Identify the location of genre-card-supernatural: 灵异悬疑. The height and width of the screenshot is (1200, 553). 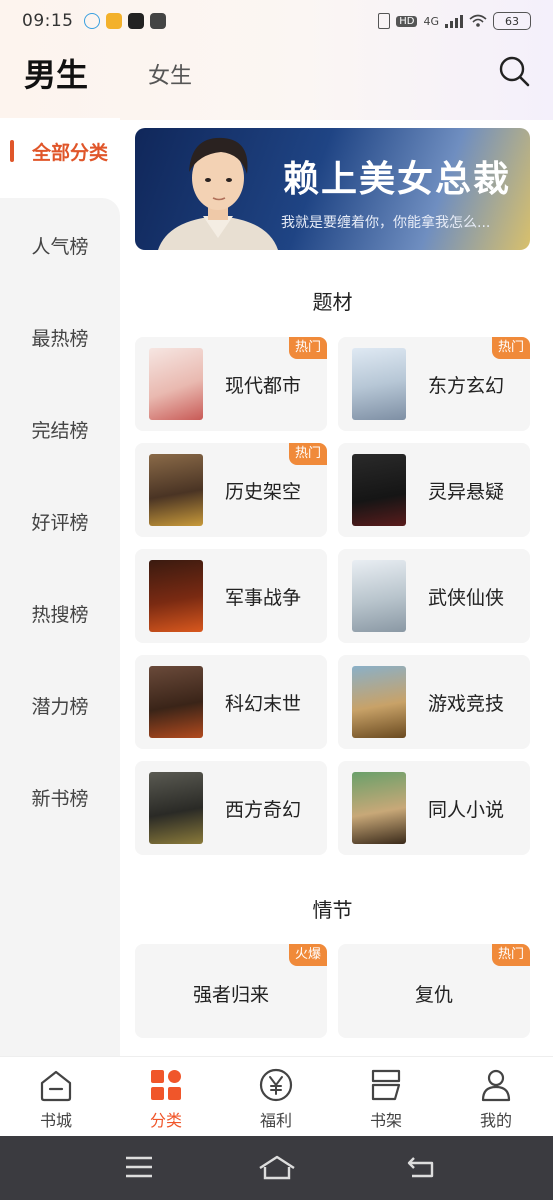
(434, 490).